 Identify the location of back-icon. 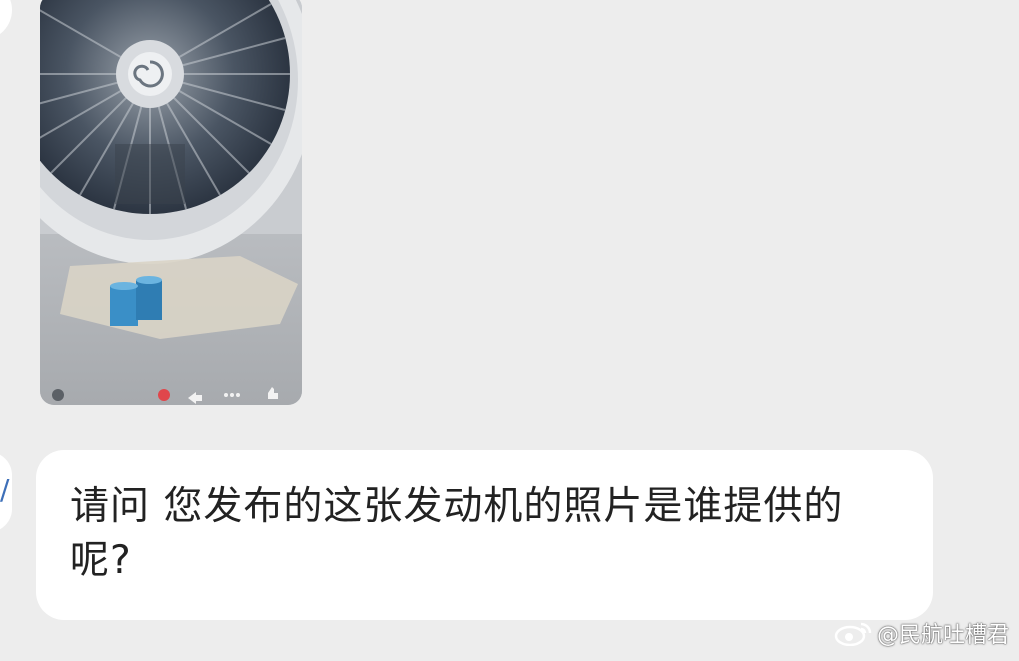
(58, 395).